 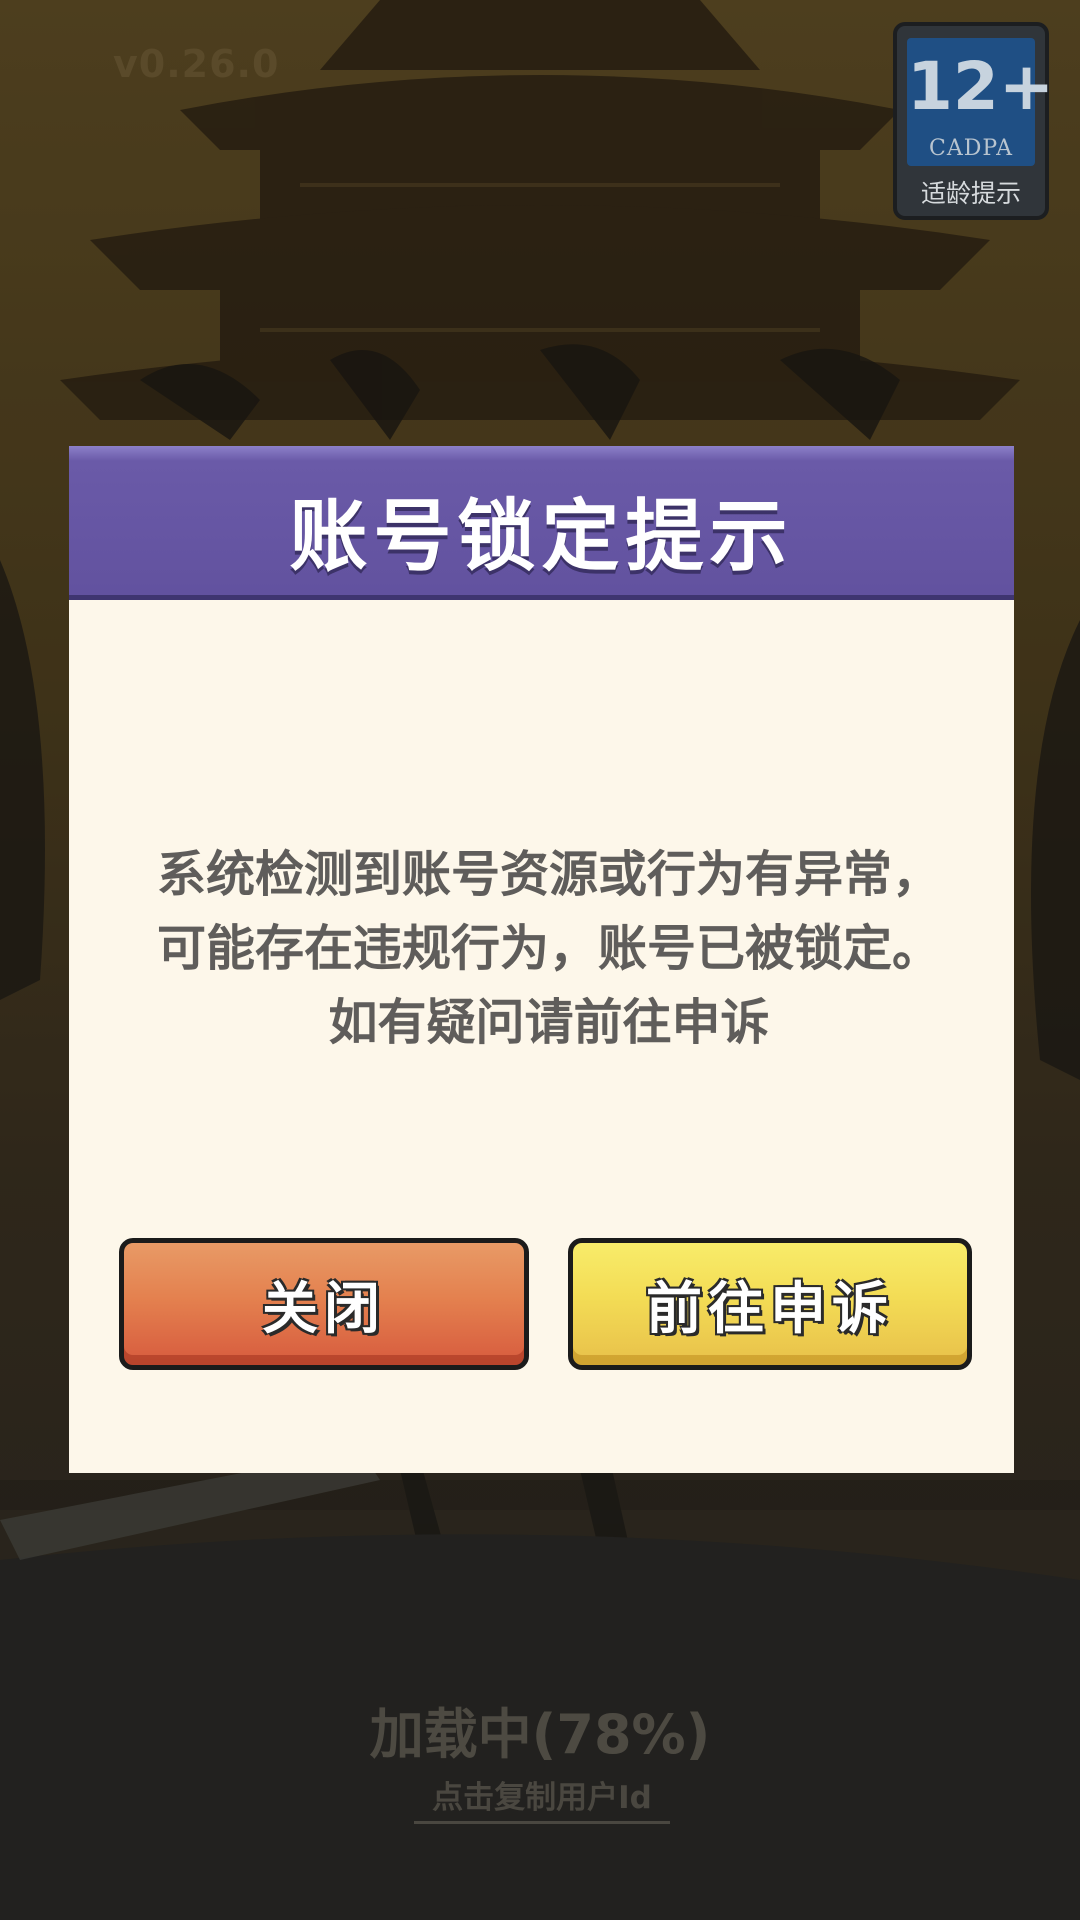 I want to click on age-rating-icon: 12+ CADPA, so click(x=981, y=102).